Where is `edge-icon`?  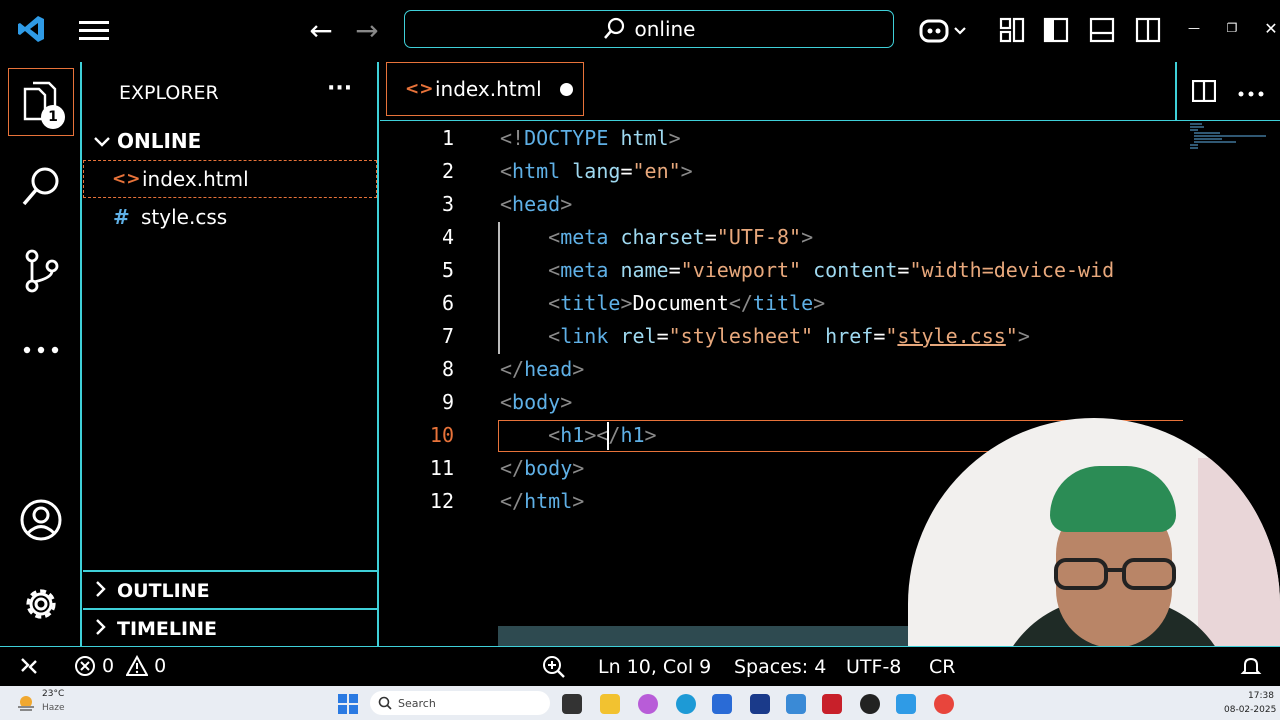
edge-icon is located at coordinates (686, 704).